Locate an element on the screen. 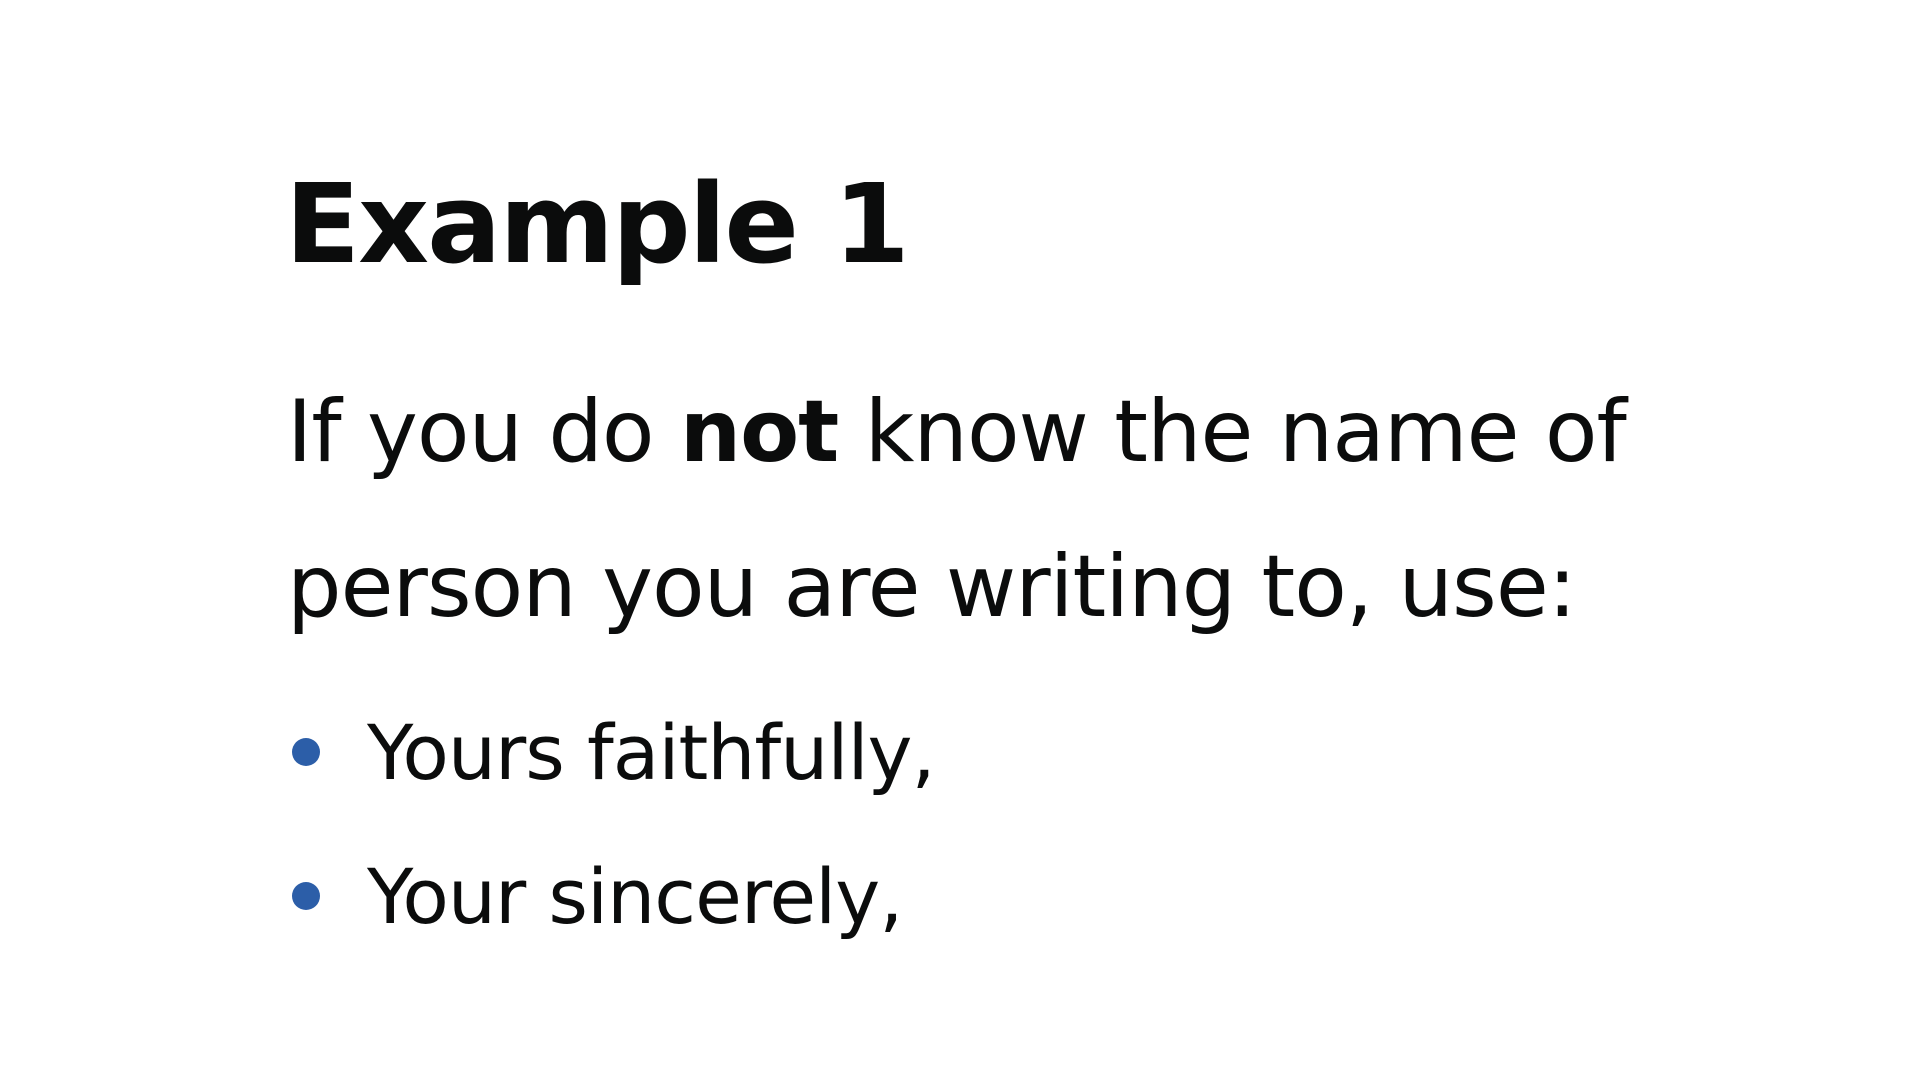  list-item: Yours faithfully, is located at coordinates (611, 752).